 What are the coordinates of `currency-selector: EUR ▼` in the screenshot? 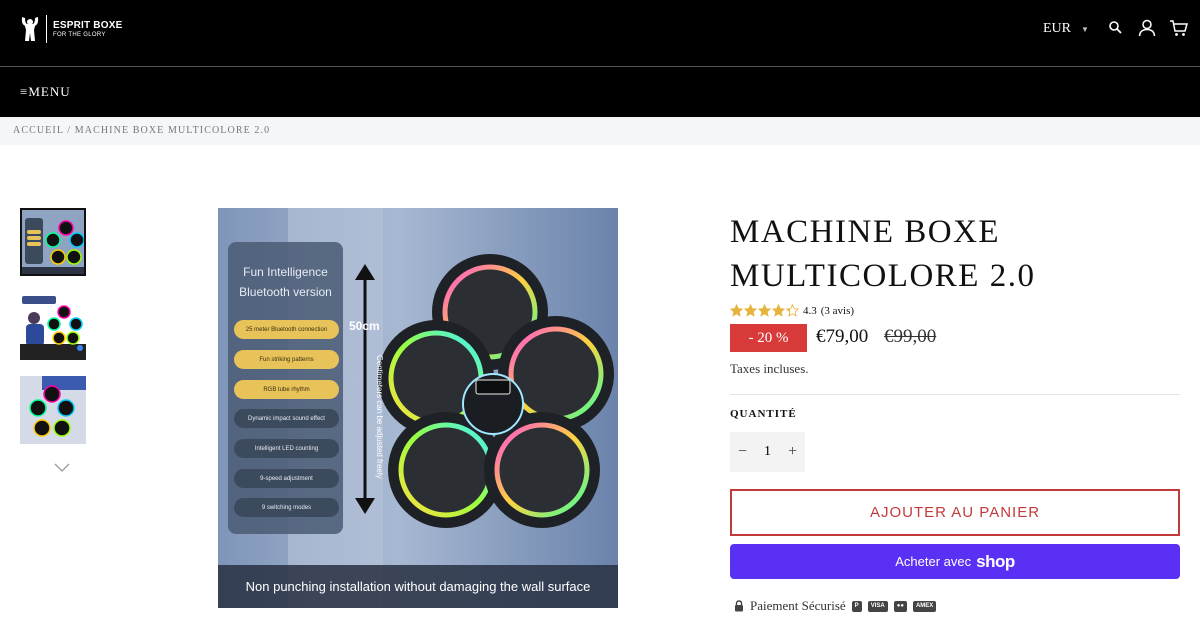 It's located at (1066, 29).